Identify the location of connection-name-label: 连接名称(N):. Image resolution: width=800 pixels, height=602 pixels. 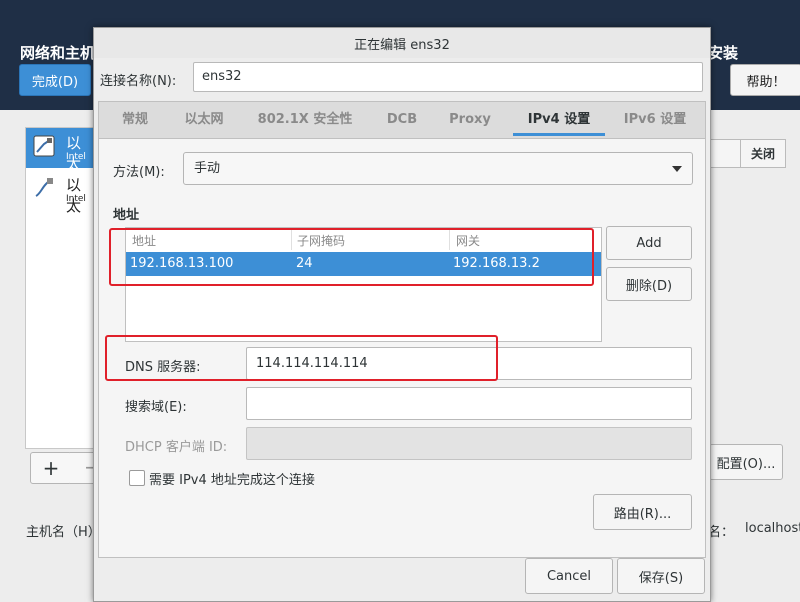
(138, 81).